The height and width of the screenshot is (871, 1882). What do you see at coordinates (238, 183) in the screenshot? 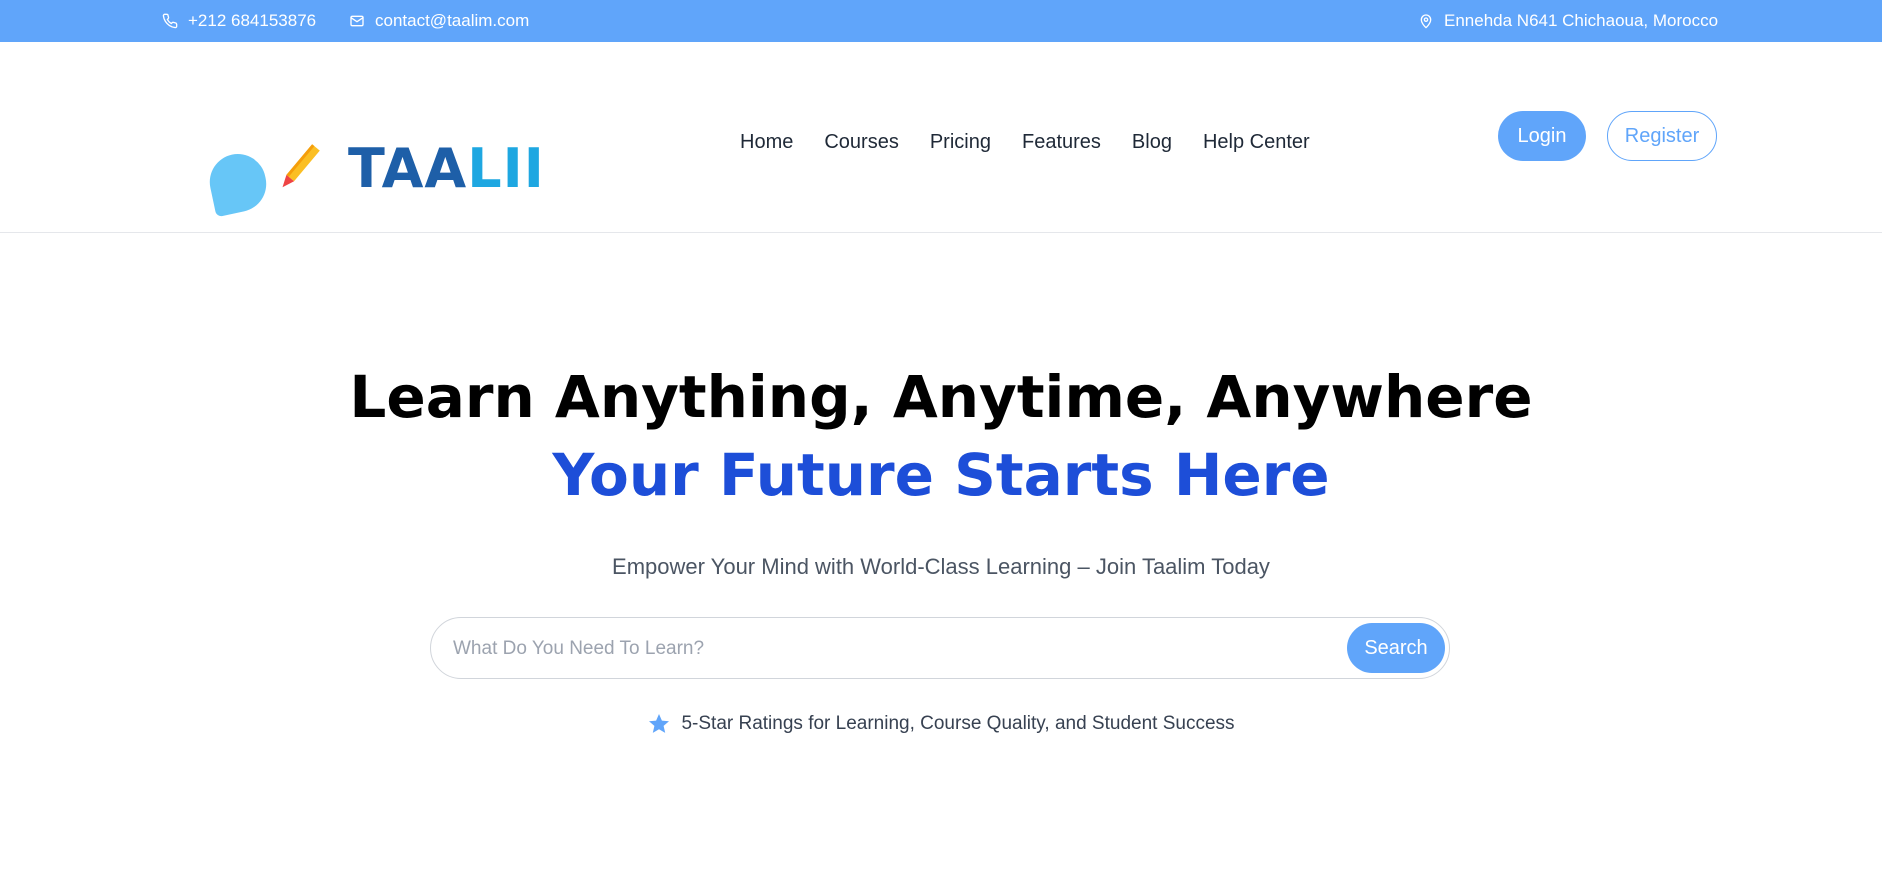
I see `speech-bubble-icon` at bounding box center [238, 183].